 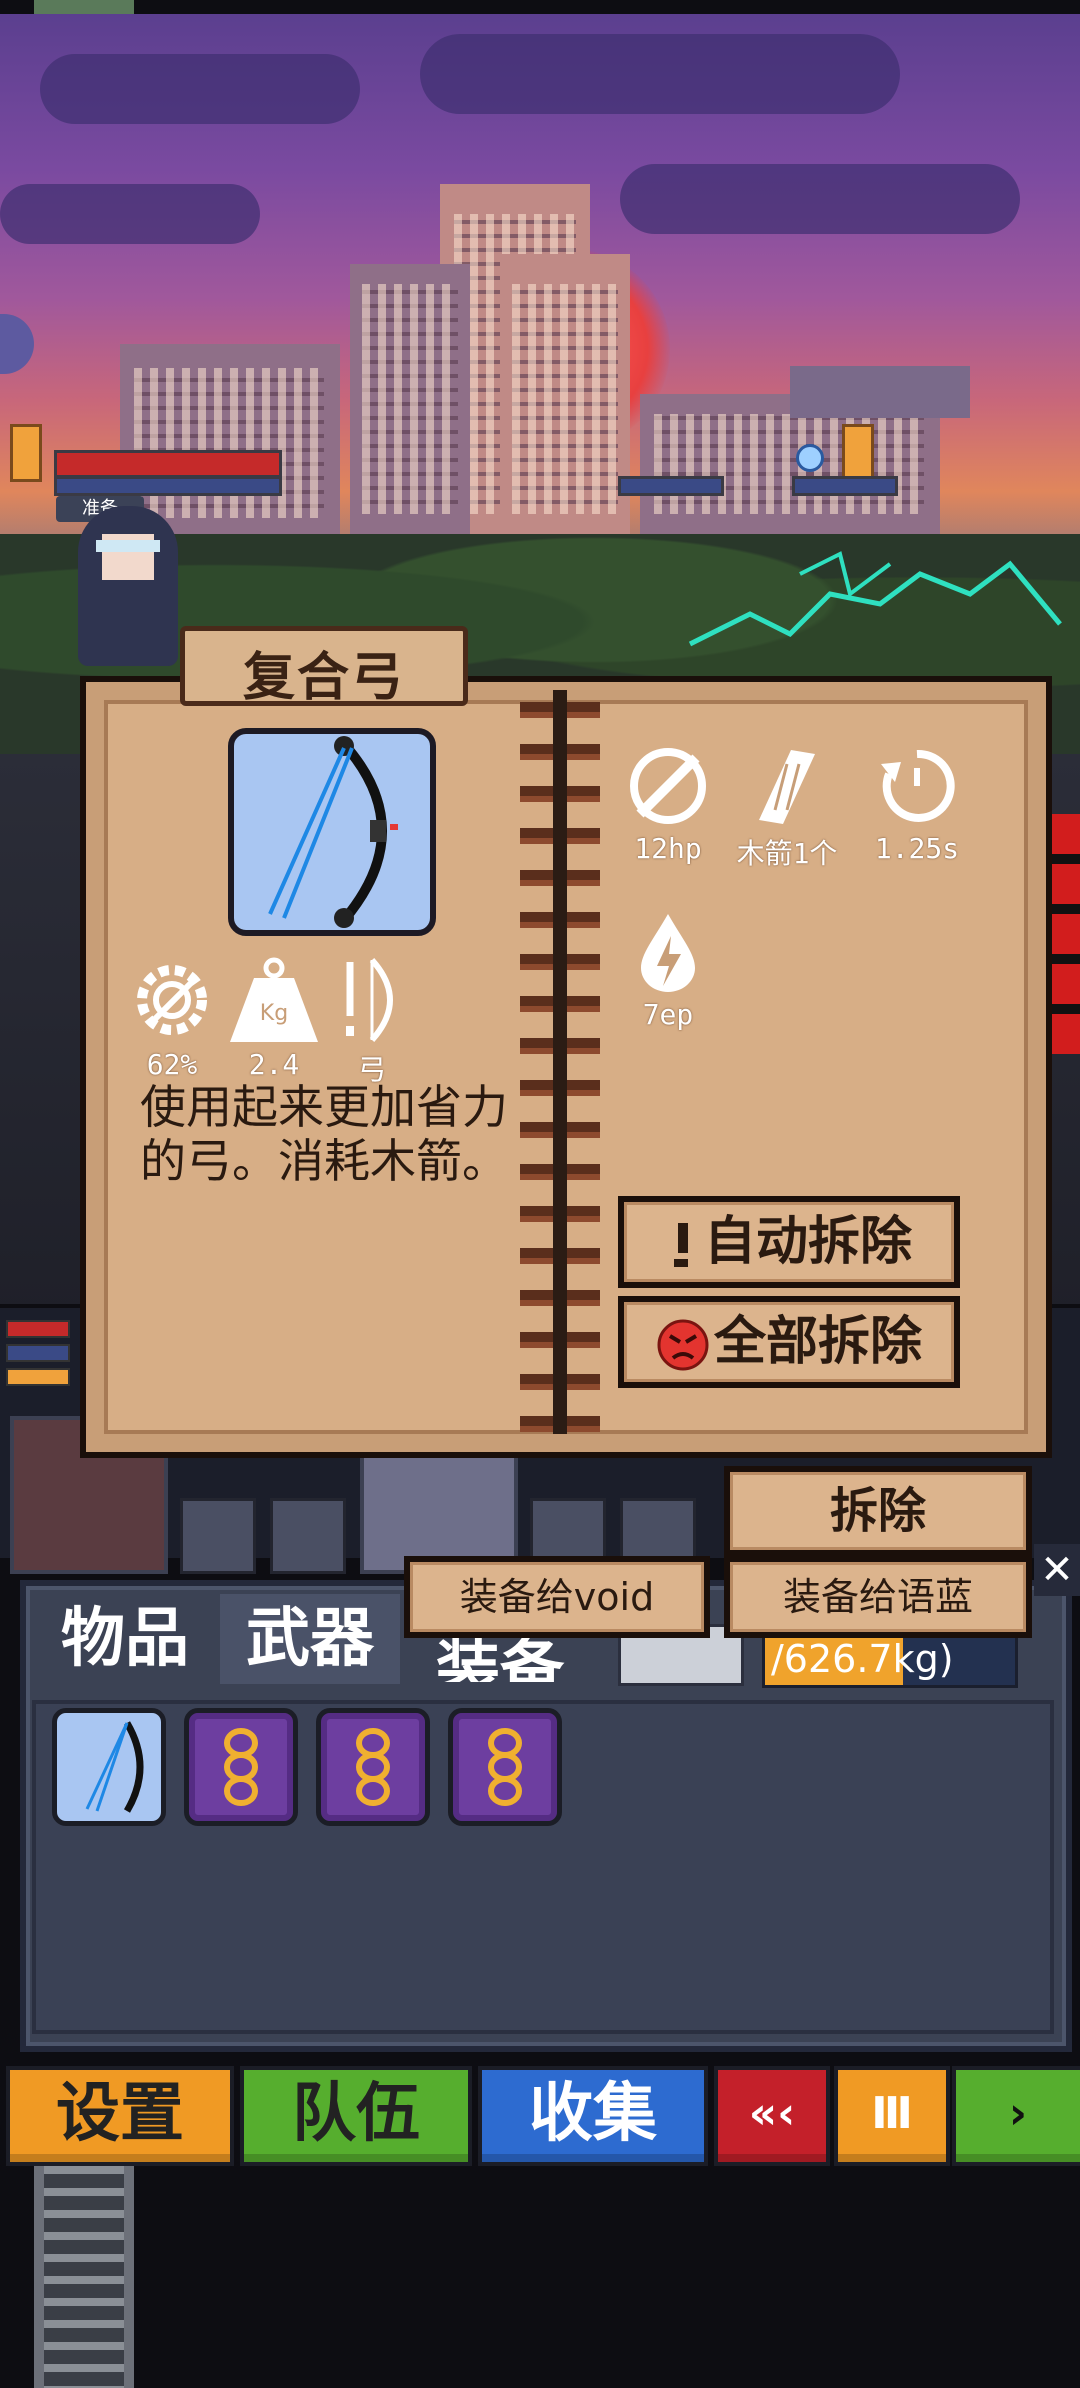 What do you see at coordinates (878, 1511) in the screenshot?
I see `dismantle-button: 拆除` at bounding box center [878, 1511].